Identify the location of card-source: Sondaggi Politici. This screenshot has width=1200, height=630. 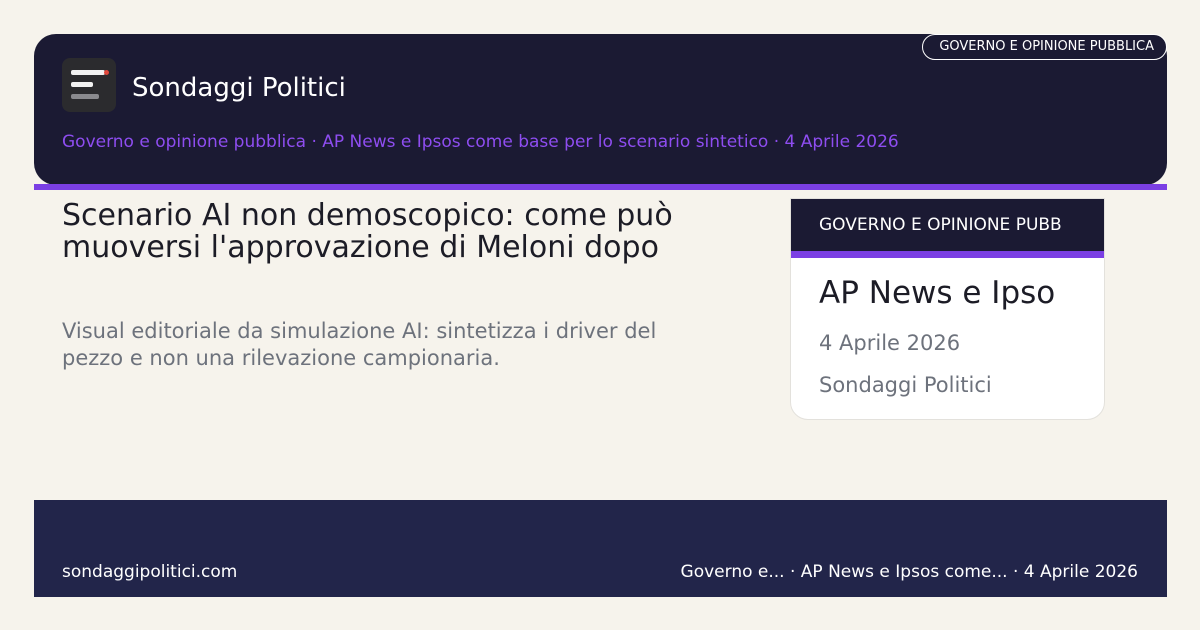
(905, 385).